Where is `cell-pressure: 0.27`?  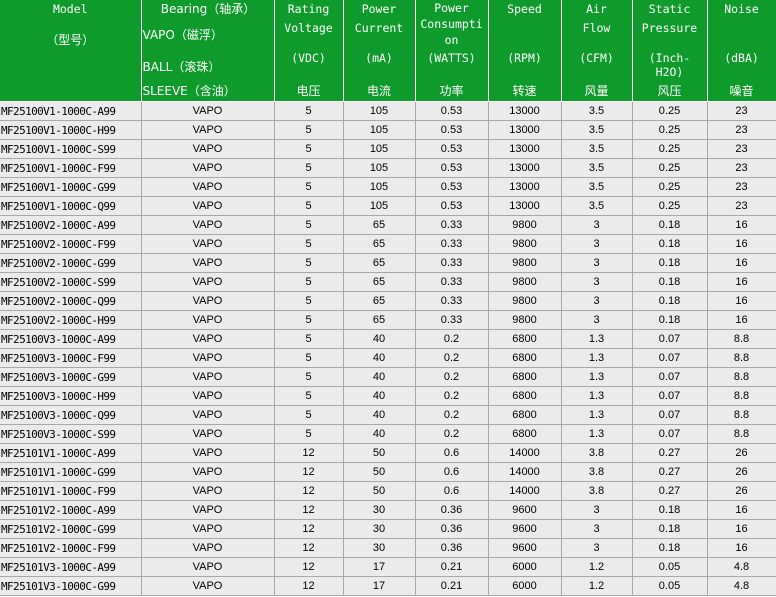
cell-pressure: 0.27 is located at coordinates (670, 472).